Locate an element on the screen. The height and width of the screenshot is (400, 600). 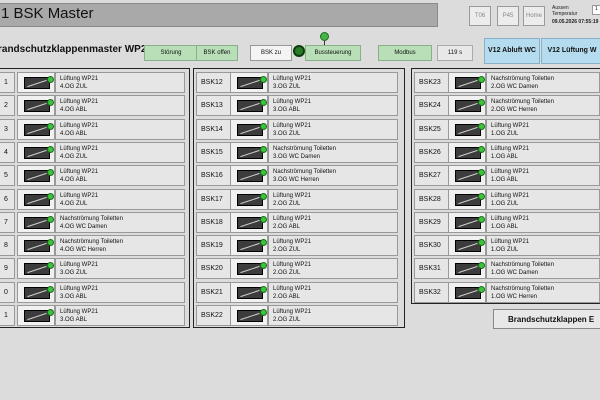
description-line-2: 1.OG ZUL is located at coordinates (505, 203).